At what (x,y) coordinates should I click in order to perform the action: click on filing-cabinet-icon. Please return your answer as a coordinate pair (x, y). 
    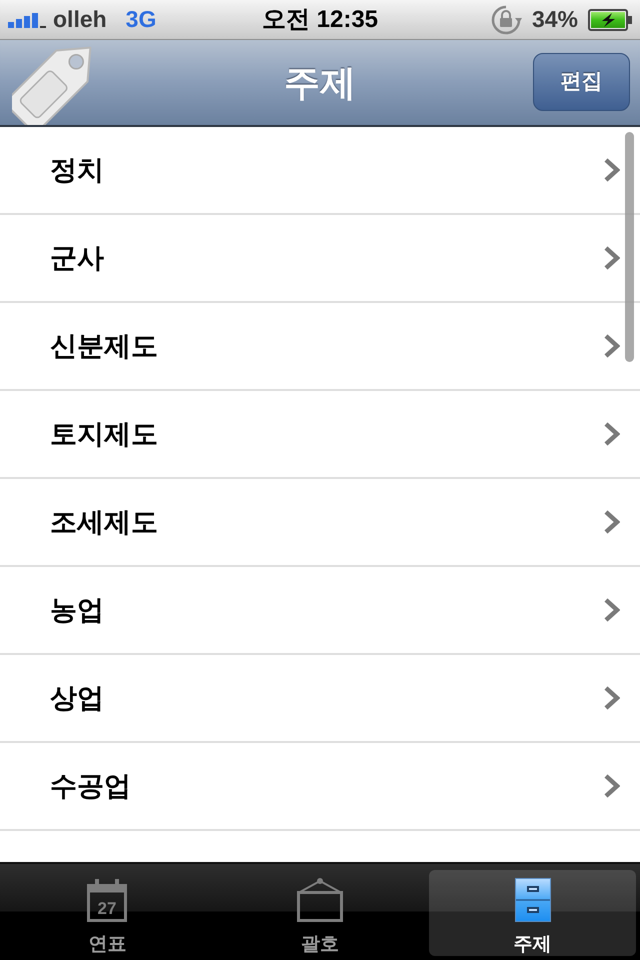
    Looking at the image, I should click on (532, 900).